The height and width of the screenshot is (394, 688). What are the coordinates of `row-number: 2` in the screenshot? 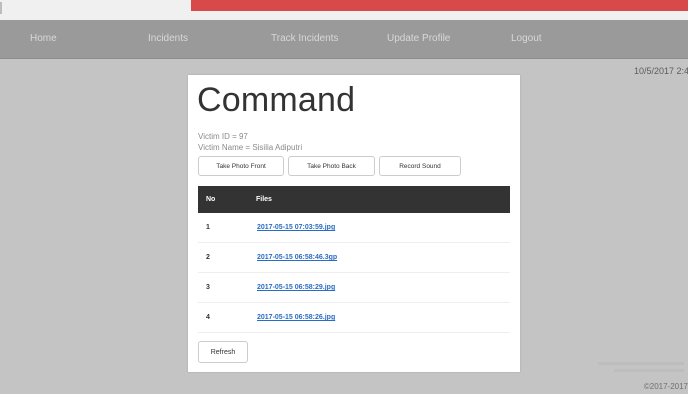 It's located at (208, 257).